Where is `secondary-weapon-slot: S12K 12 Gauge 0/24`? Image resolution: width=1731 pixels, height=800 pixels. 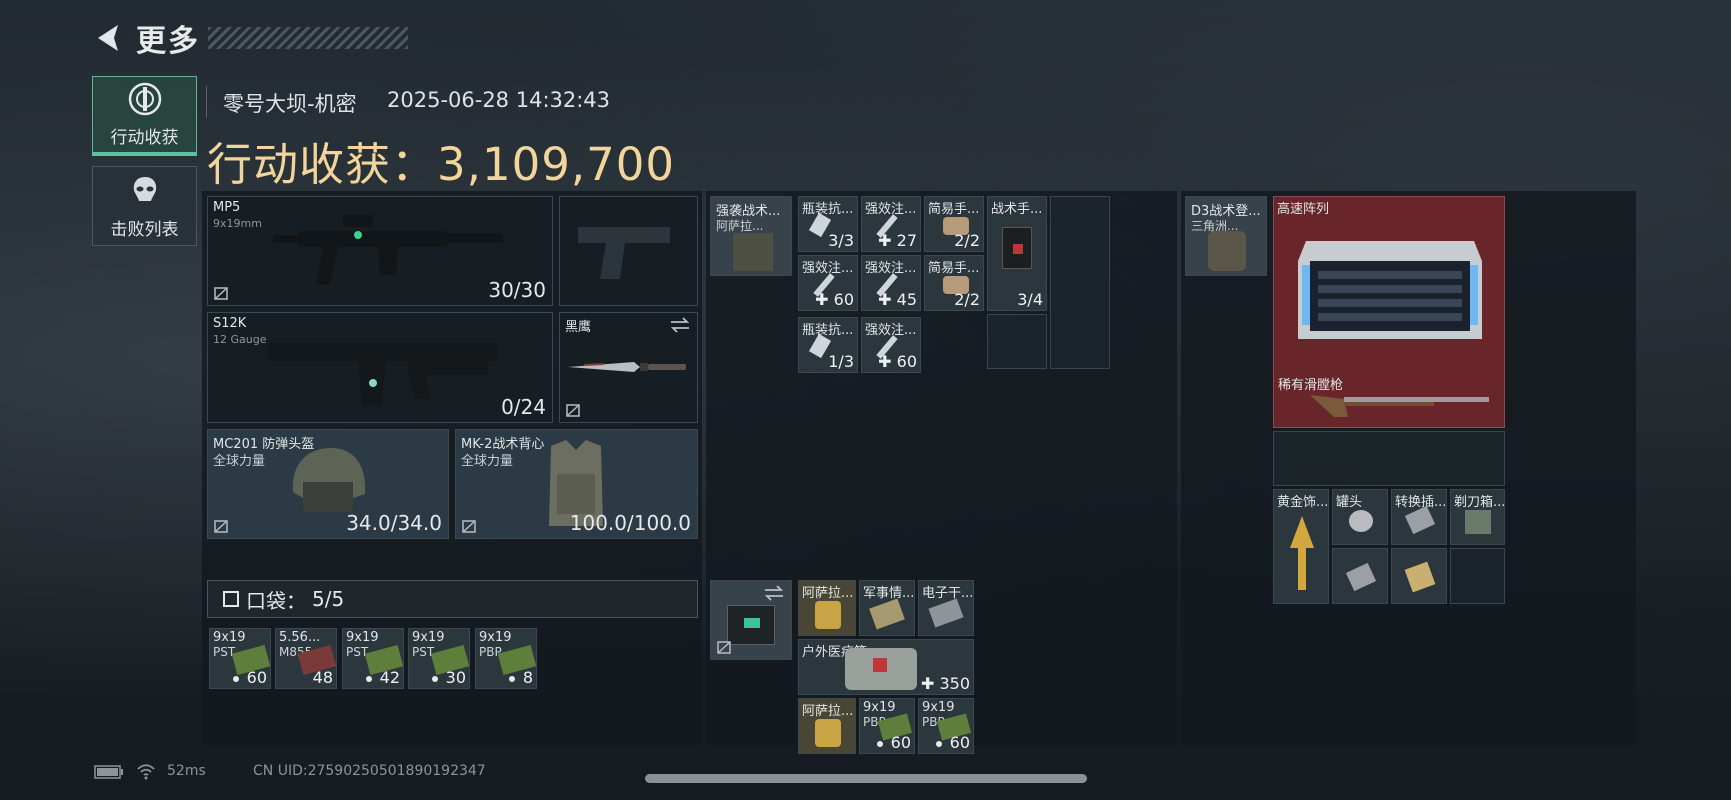
secondary-weapon-slot: S12K 12 Gauge 0/24 is located at coordinates (380, 367).